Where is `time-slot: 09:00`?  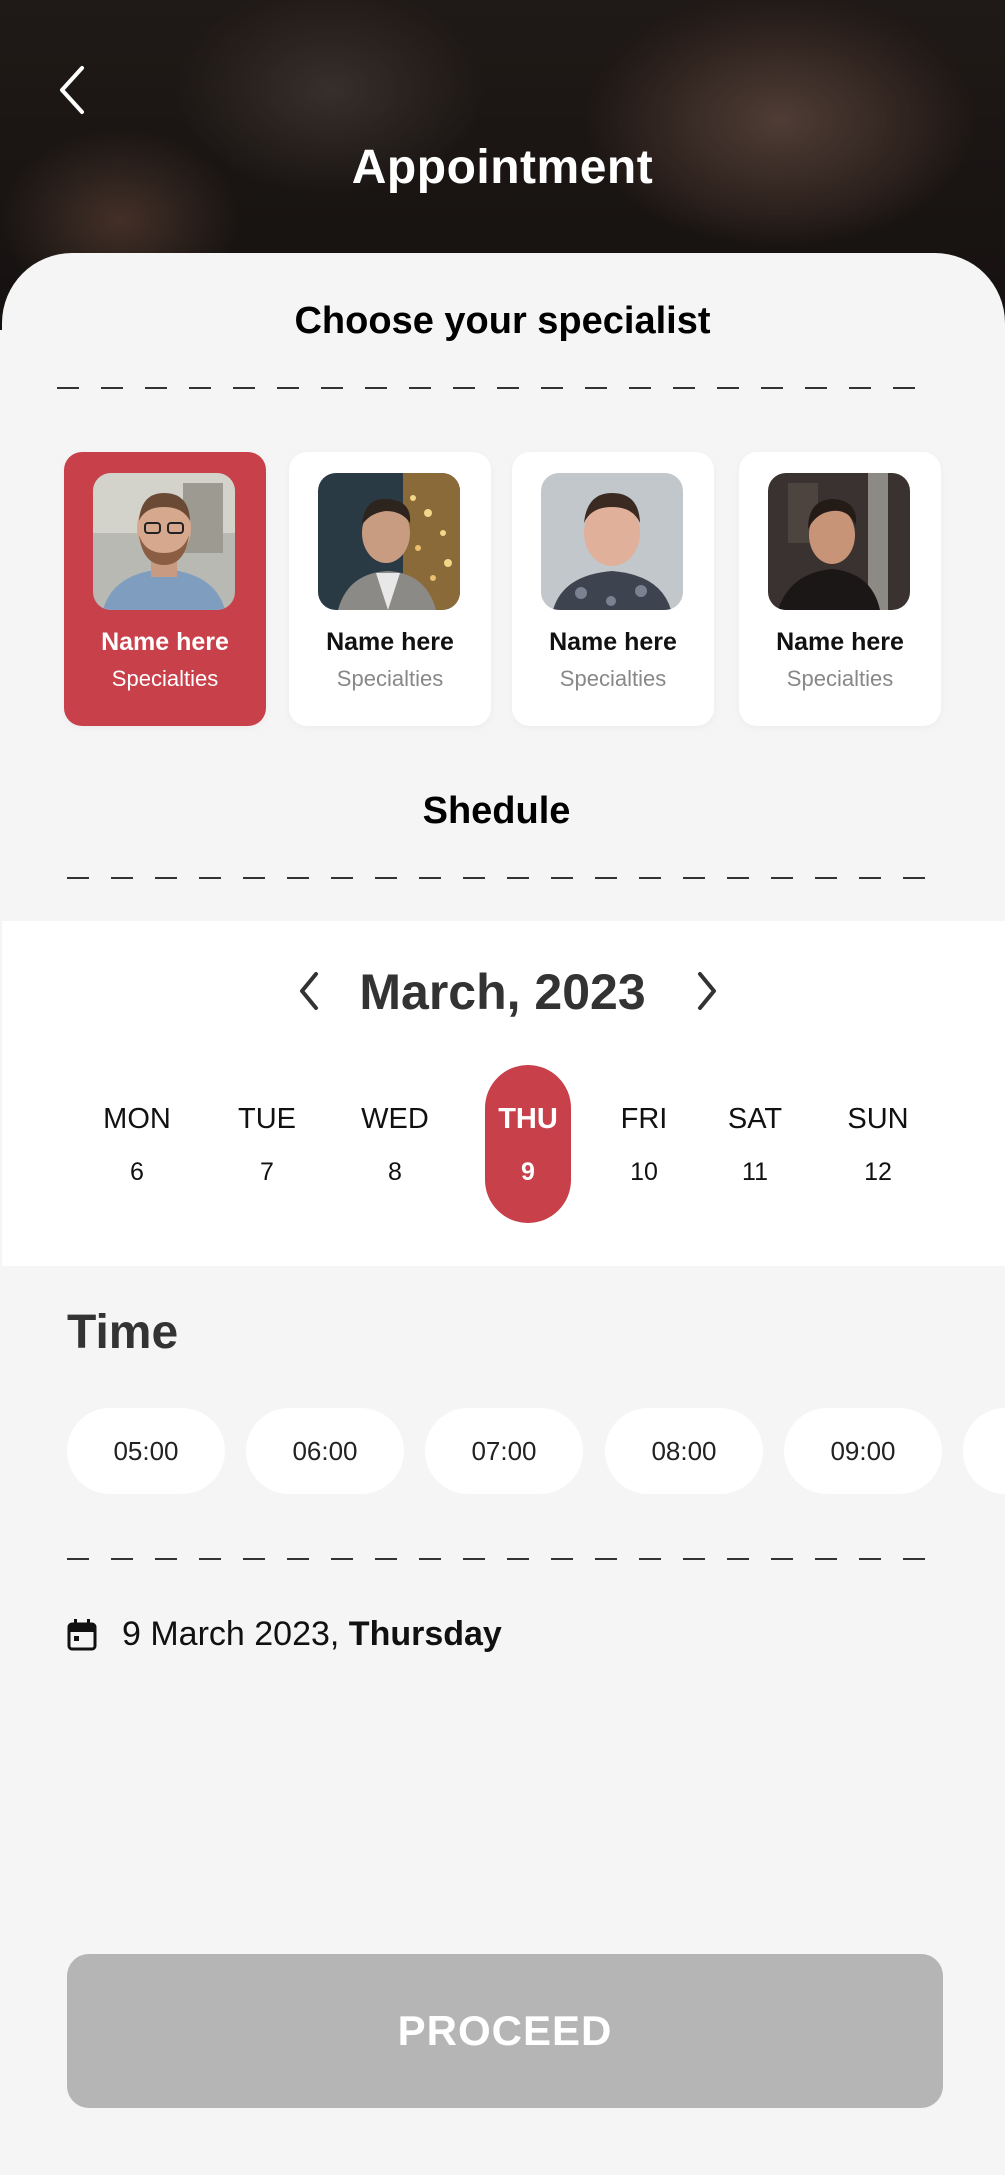
time-slot: 09:00 is located at coordinates (863, 1451).